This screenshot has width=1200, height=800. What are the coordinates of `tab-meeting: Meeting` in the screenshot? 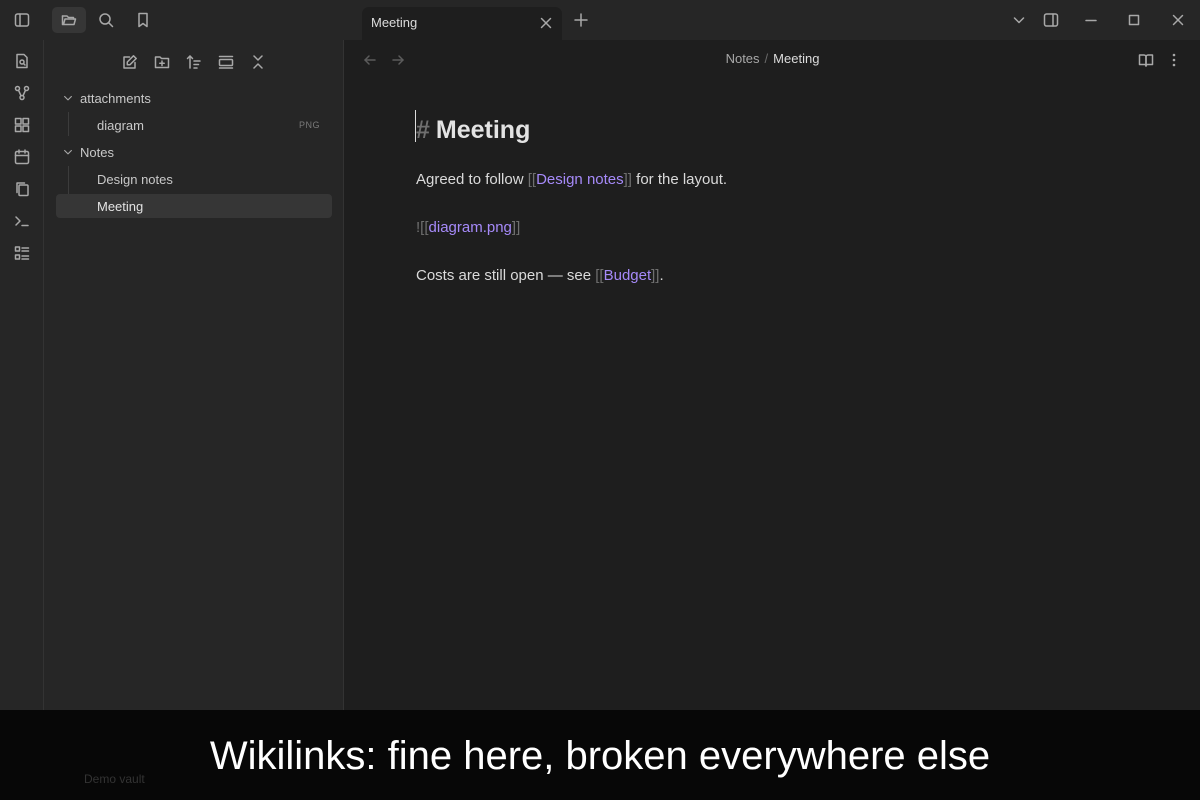 It's located at (462, 23).